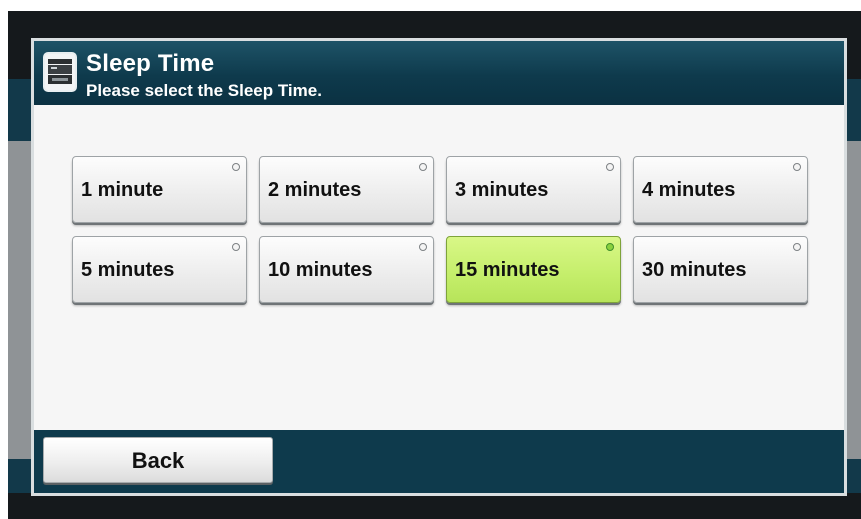 This screenshot has width=861, height=519. Describe the element at coordinates (204, 90) in the screenshot. I see `dialog-subtitle: Please select the Sleep Time.` at that location.